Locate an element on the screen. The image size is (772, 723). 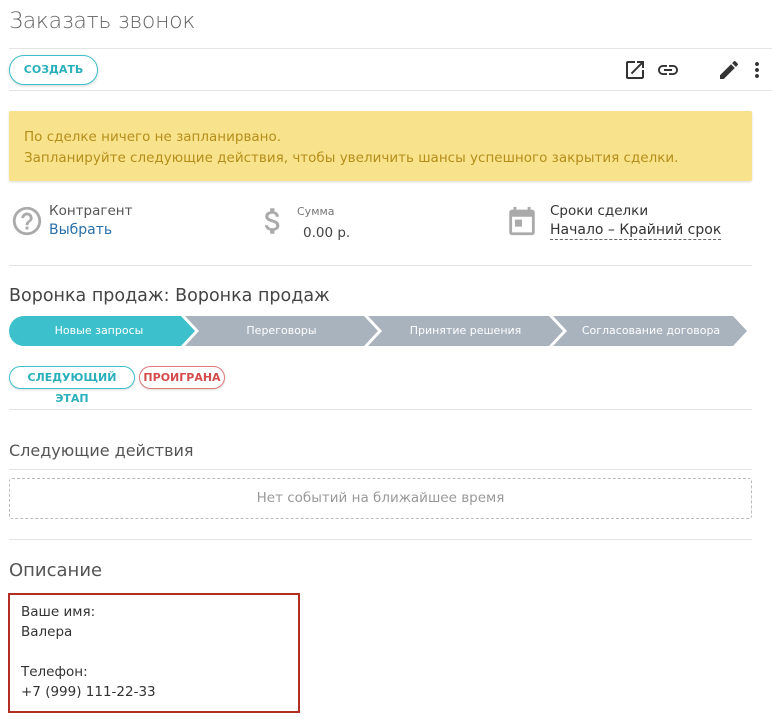
calendar-icon is located at coordinates (522, 221).